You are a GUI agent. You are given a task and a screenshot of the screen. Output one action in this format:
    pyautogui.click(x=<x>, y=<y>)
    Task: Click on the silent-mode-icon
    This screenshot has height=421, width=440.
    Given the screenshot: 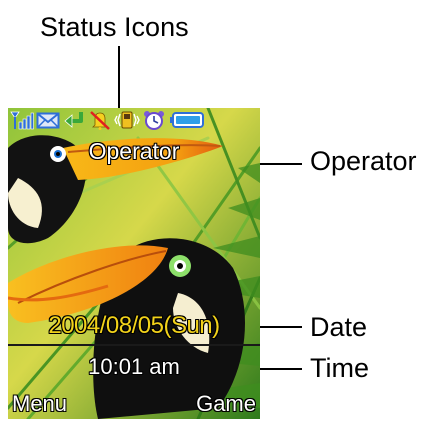 What is the action you would take?
    pyautogui.click(x=100, y=120)
    